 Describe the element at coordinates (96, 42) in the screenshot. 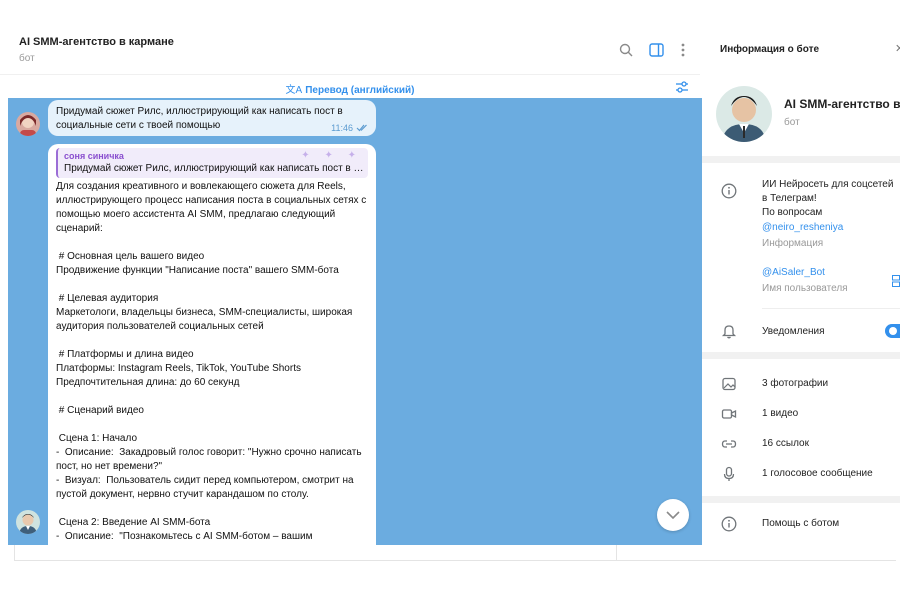

I see `chat-title: AI SMM-агентство в кармане` at that location.